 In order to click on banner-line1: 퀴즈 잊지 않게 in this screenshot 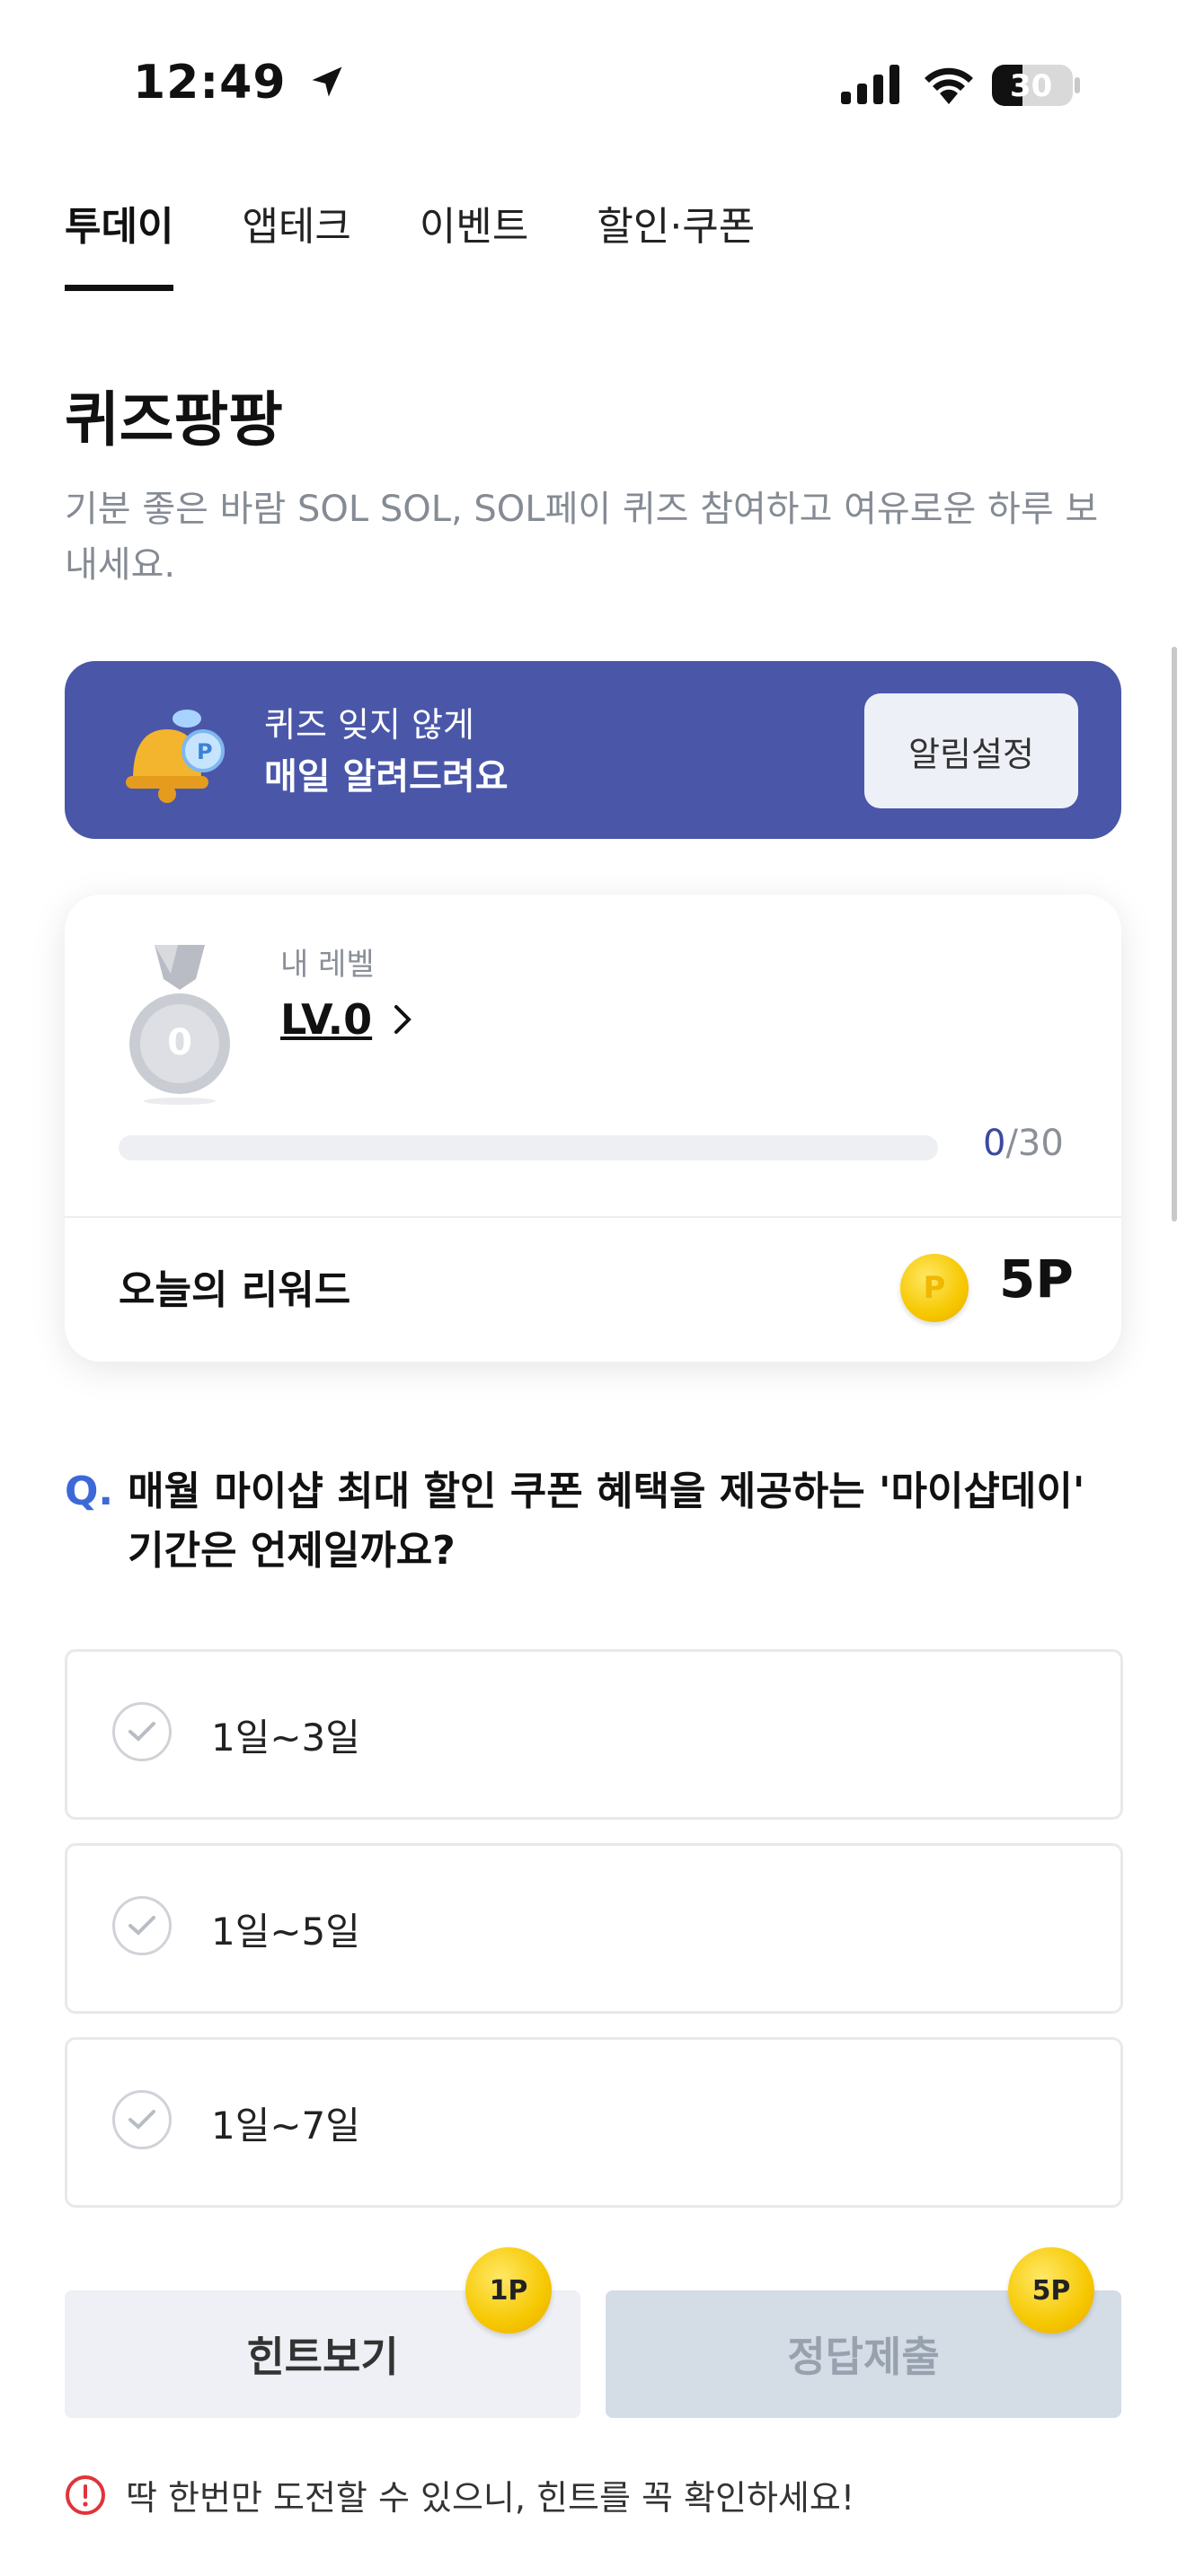, I will do `click(369, 725)`.